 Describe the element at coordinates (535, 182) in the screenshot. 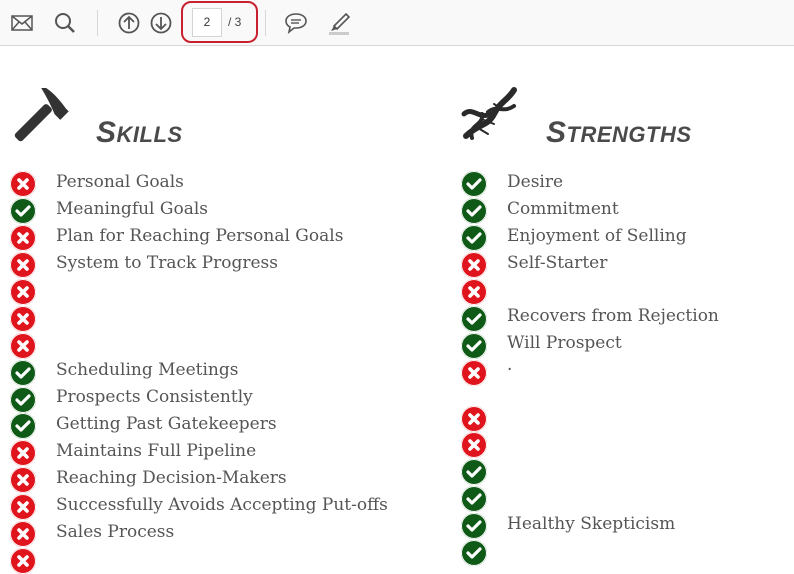

I see `item-label: Desire` at that location.